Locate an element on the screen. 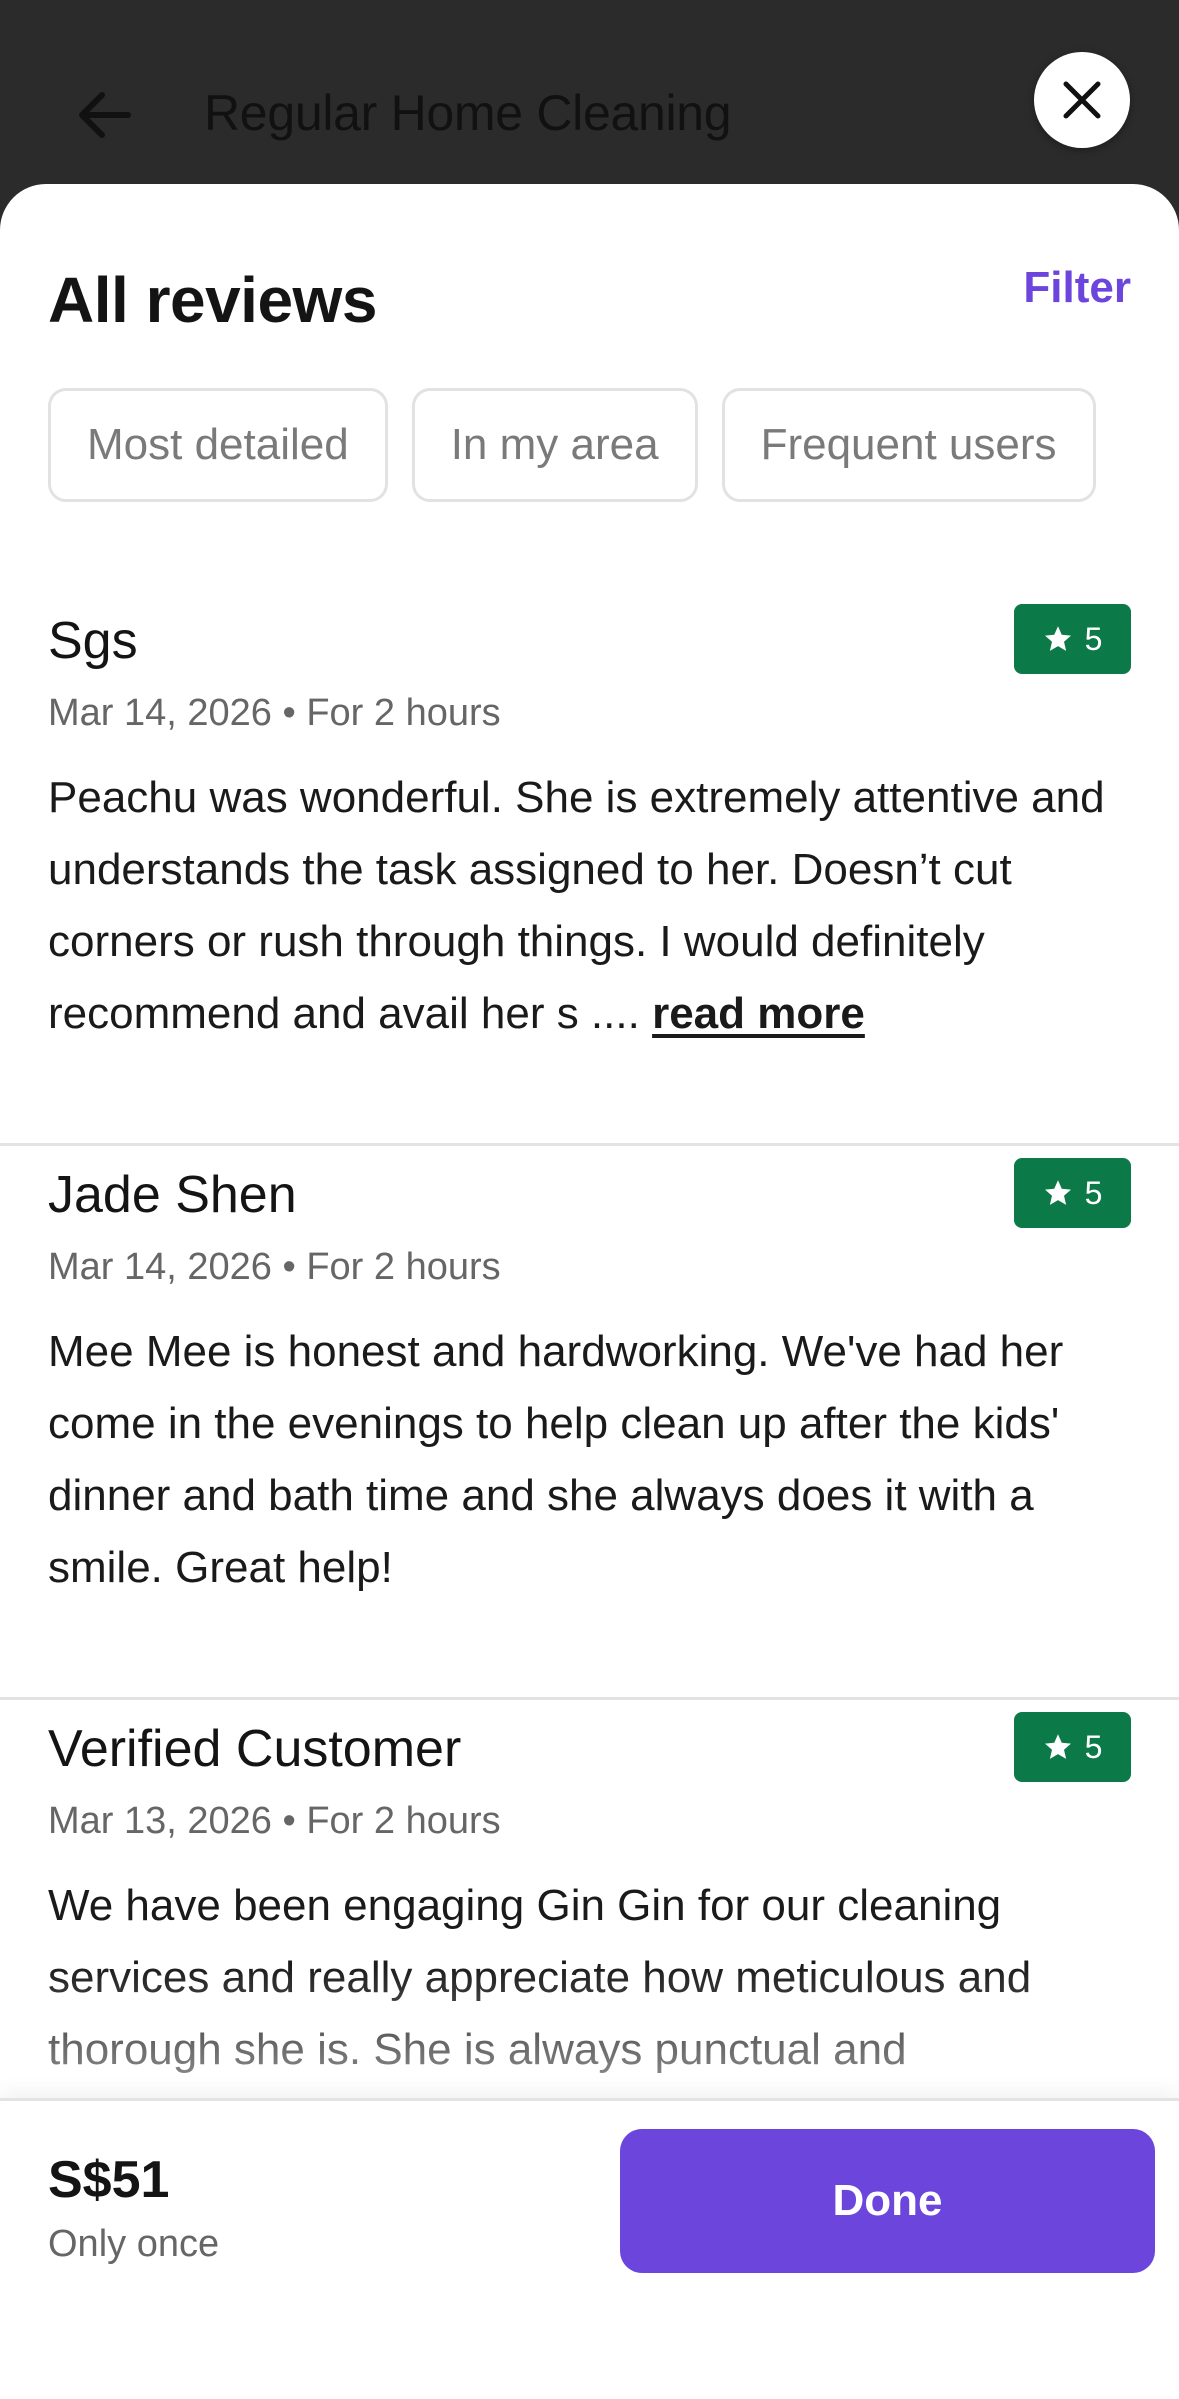 The height and width of the screenshot is (2399, 1179). price-frequency: Only once is located at coordinates (134, 2244).